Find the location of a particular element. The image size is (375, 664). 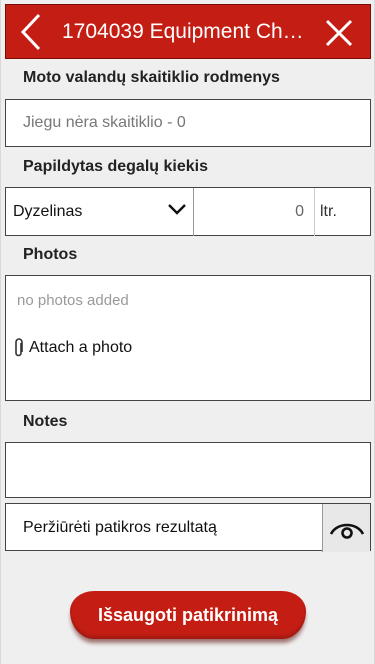

close-icon is located at coordinates (339, 32).